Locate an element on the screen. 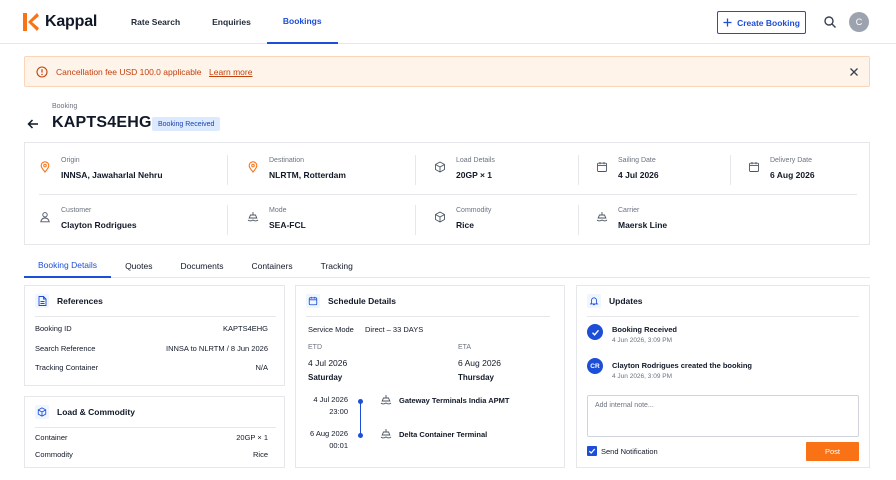 The image size is (896, 480). etd-label: ETD is located at coordinates (315, 347).